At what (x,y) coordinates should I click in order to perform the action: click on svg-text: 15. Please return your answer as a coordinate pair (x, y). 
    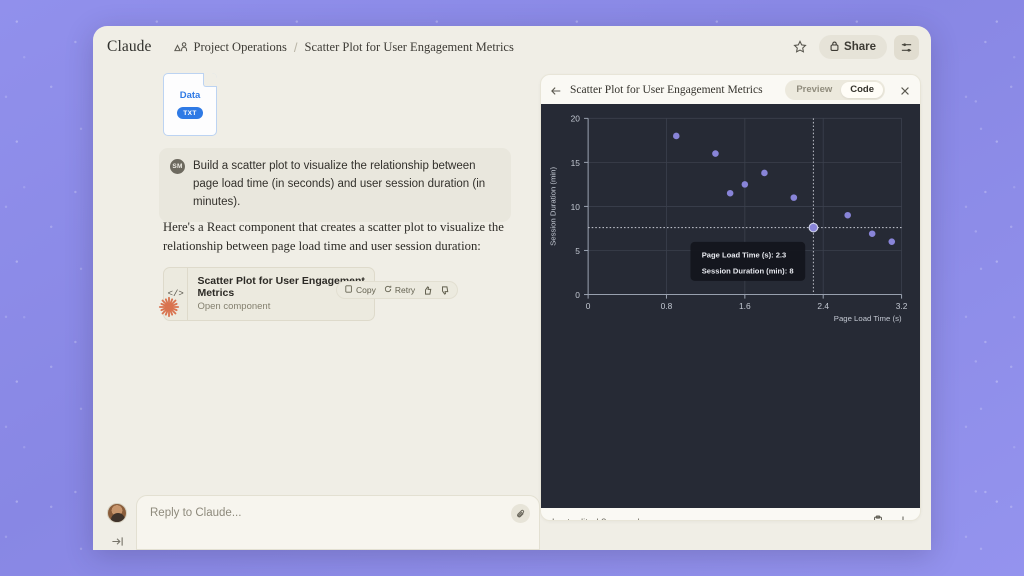
    Looking at the image, I should click on (576, 163).